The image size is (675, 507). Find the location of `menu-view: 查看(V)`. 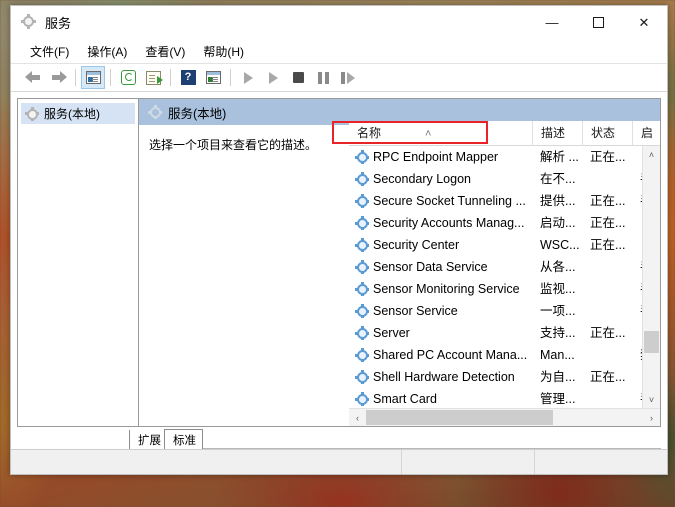

menu-view: 查看(V) is located at coordinates (165, 51).